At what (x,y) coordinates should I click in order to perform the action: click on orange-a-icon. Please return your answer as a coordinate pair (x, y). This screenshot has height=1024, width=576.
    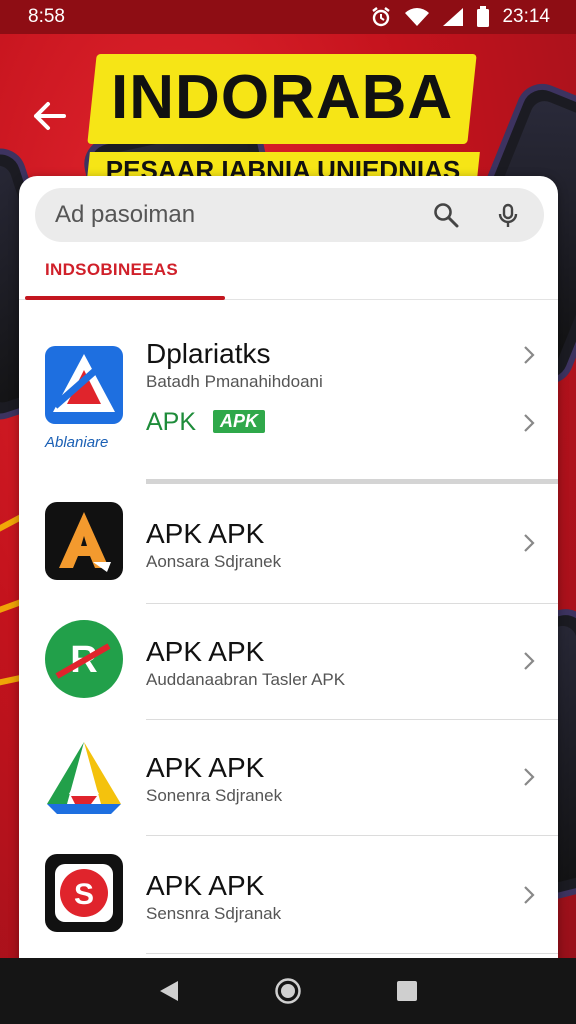
    Looking at the image, I should click on (84, 541).